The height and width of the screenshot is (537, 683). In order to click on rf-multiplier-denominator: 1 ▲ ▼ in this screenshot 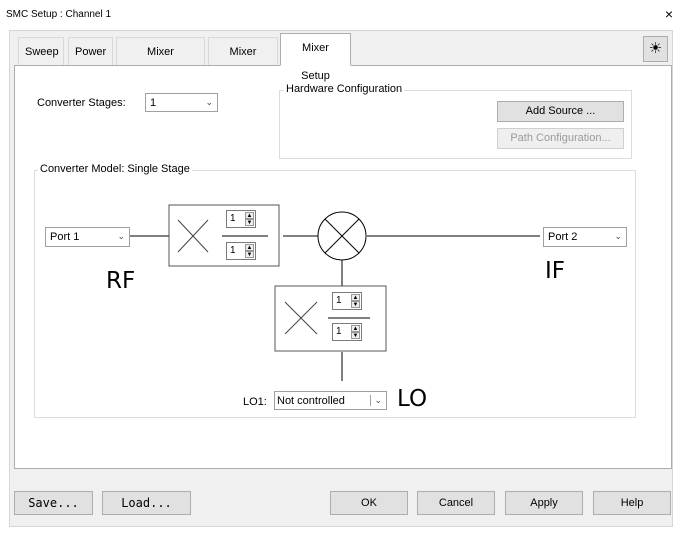, I will do `click(241, 251)`.